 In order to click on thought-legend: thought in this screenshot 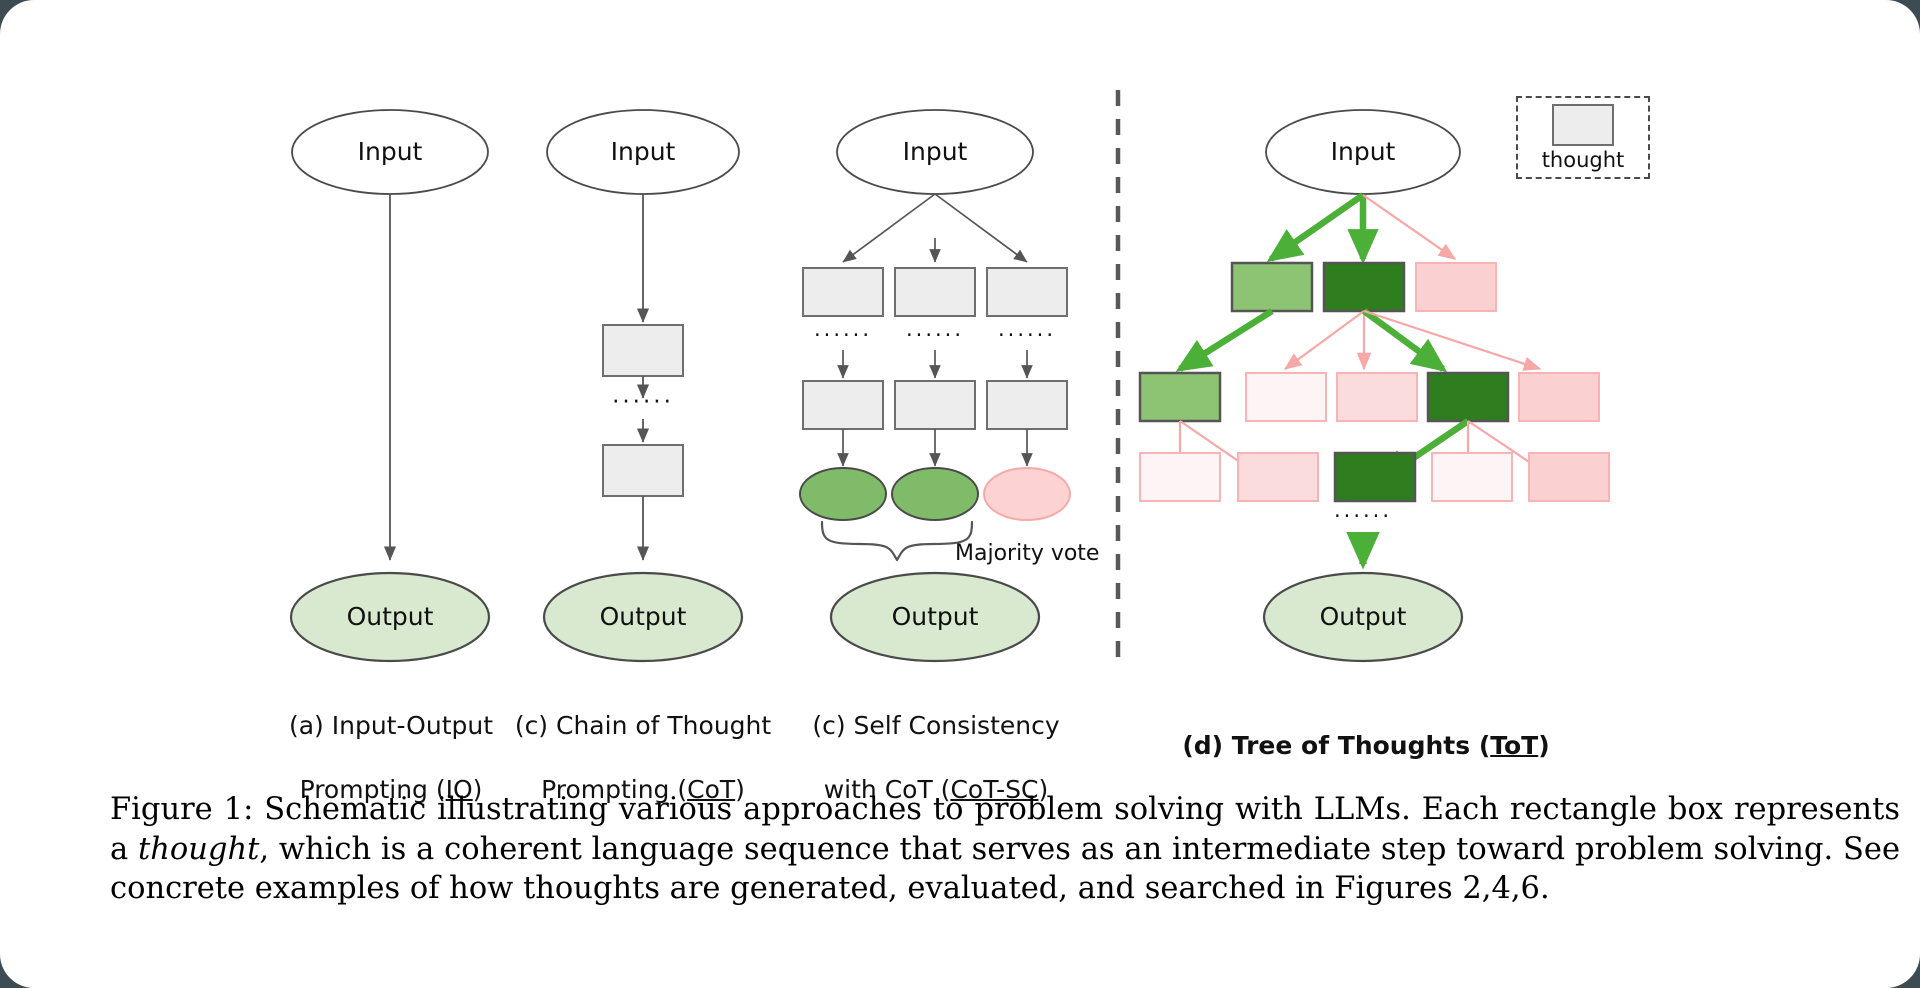, I will do `click(1583, 137)`.